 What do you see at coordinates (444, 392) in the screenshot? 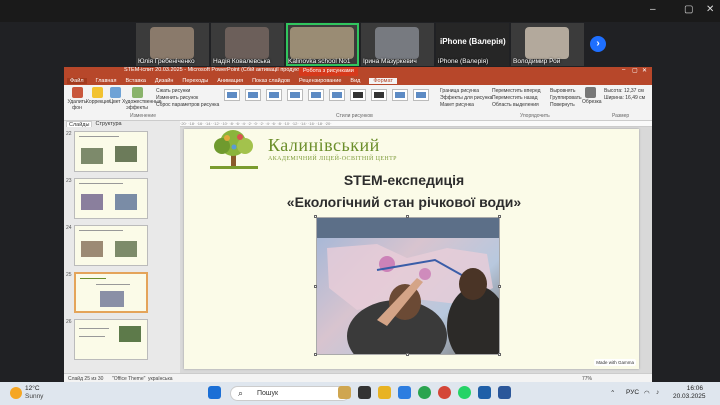
I see `chrome-icon` at bounding box center [444, 392].